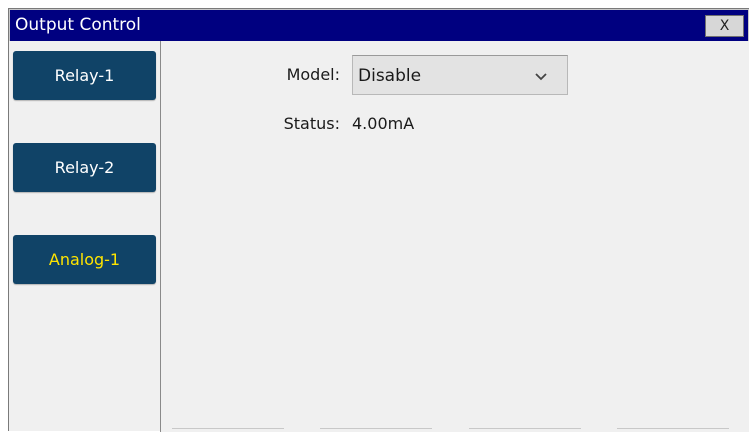 Image resolution: width=749 pixels, height=432 pixels. I want to click on status-value: 4.00mA, so click(383, 123).